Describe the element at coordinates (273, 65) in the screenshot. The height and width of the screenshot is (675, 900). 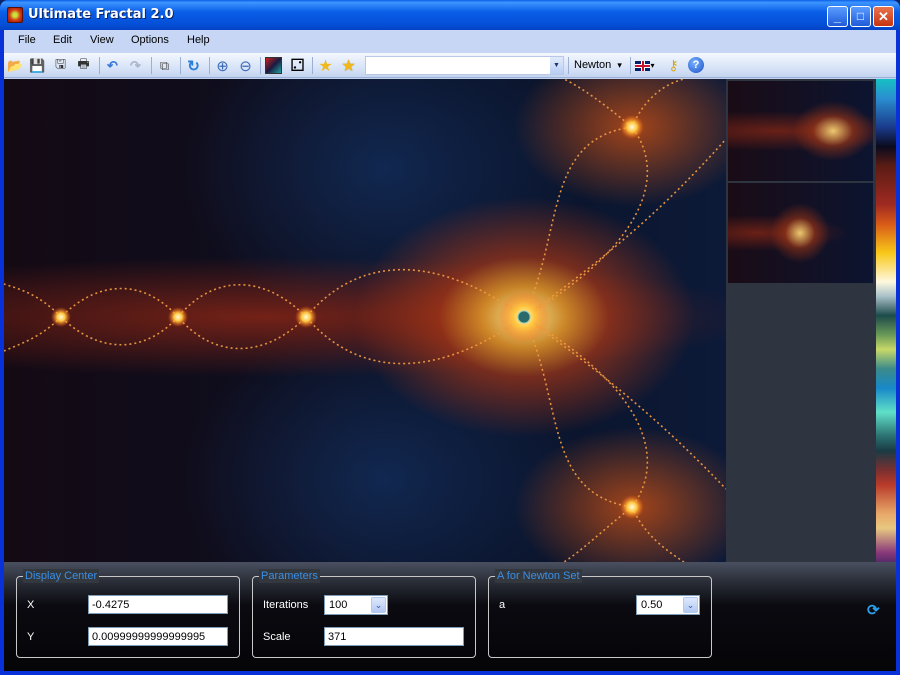
I see `palette-icon` at that location.